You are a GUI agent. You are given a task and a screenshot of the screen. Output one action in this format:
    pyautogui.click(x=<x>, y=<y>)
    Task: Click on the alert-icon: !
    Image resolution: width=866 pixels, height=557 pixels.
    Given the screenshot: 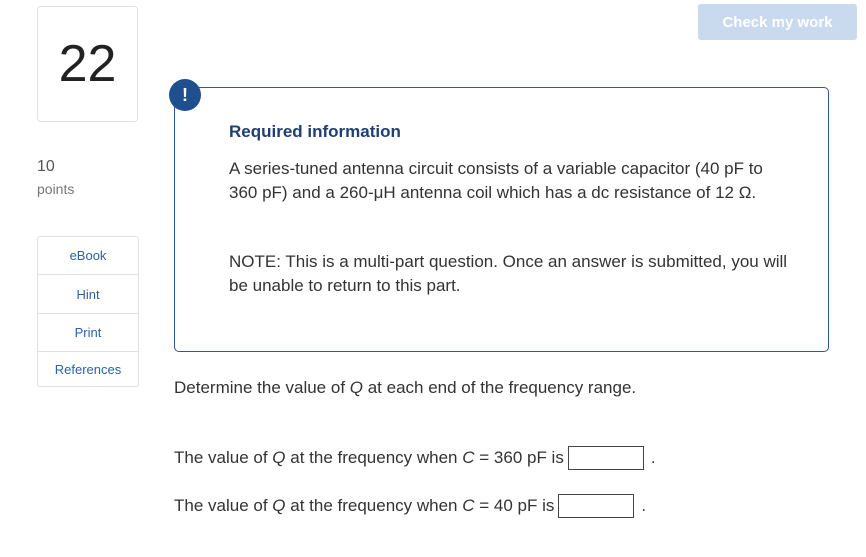 What is the action you would take?
    pyautogui.click(x=185, y=95)
    